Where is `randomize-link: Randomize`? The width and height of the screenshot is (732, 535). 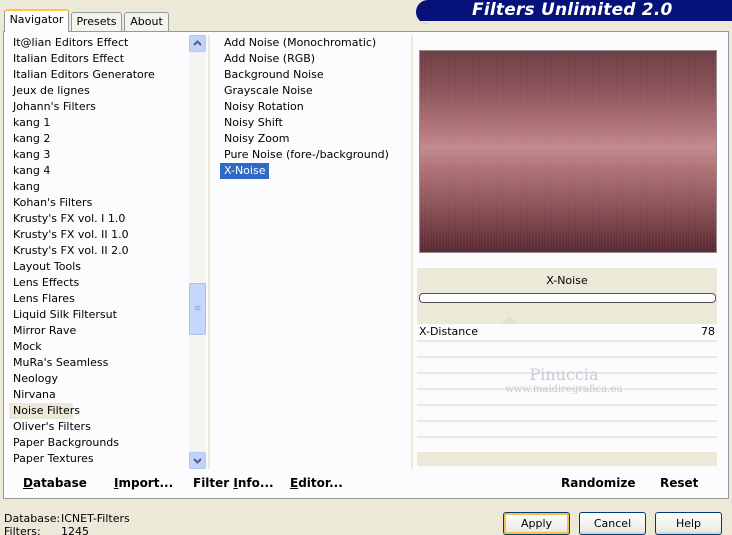 randomize-link: Randomize is located at coordinates (598, 483).